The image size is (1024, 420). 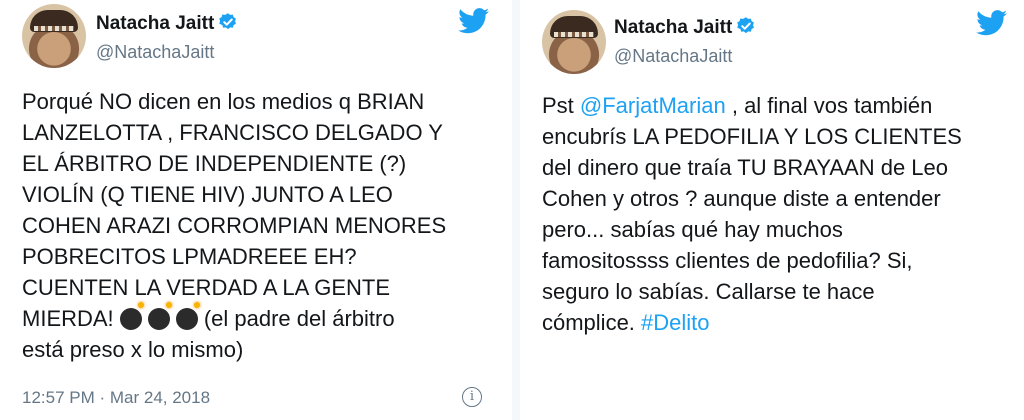 What do you see at coordinates (675, 322) in the screenshot?
I see `hashtag-link: #Delito` at bounding box center [675, 322].